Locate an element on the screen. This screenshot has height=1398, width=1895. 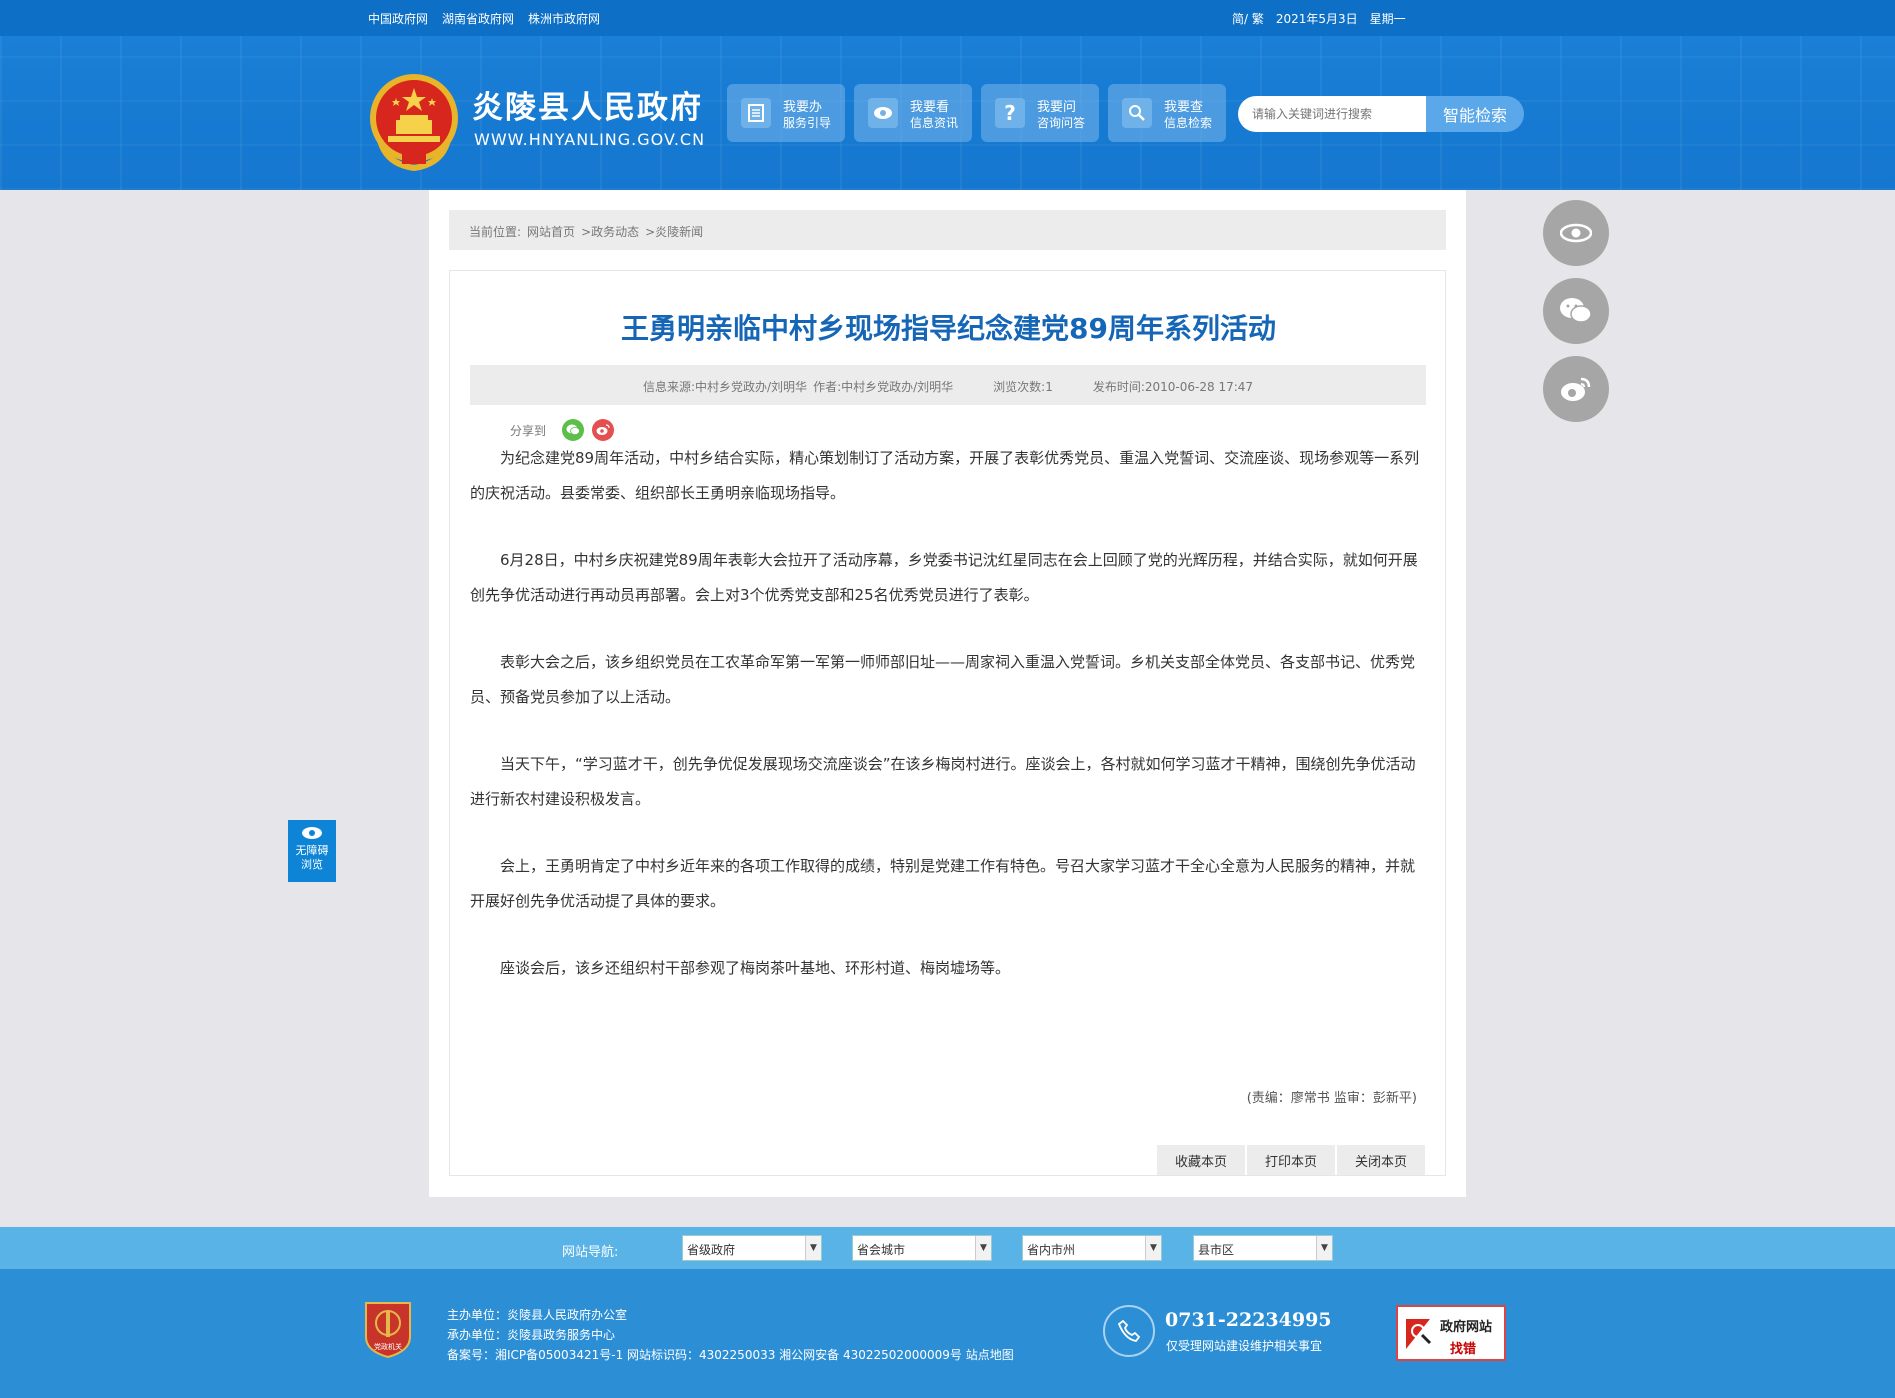
share-label: 分享到 is located at coordinates (528, 430).